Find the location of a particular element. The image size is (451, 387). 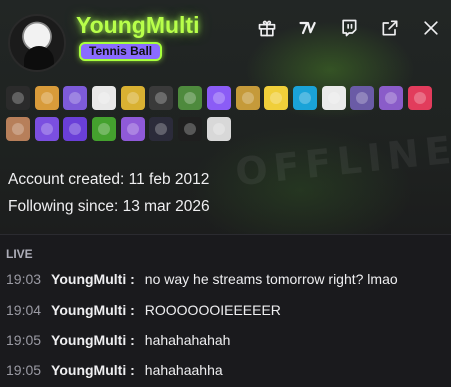

pink-heart-badge-icon is located at coordinates (419, 98).